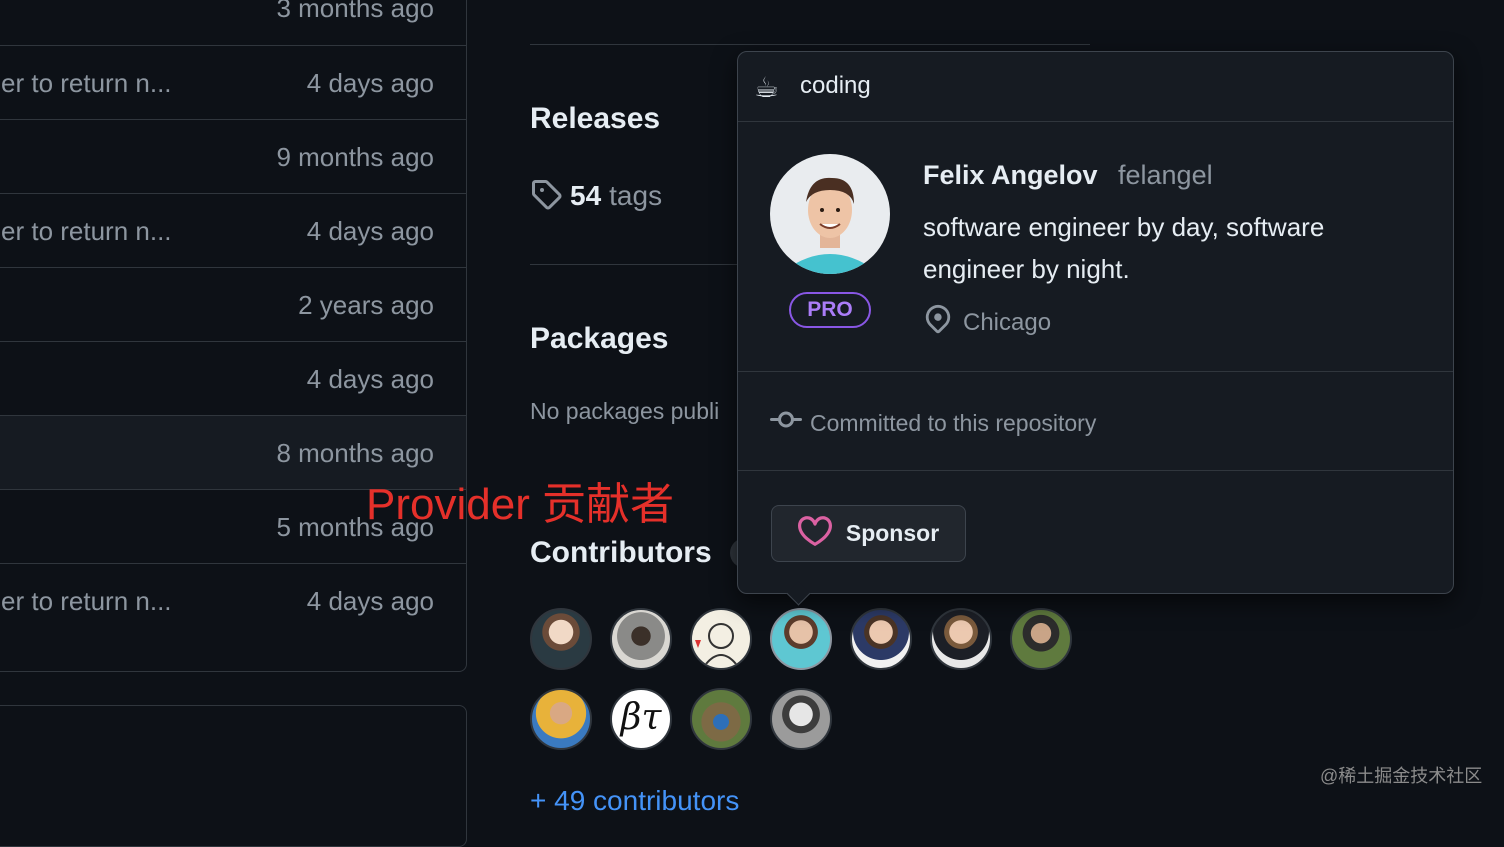 This screenshot has height=847, width=1504. I want to click on commit-note: Committed to this repository, so click(933, 423).